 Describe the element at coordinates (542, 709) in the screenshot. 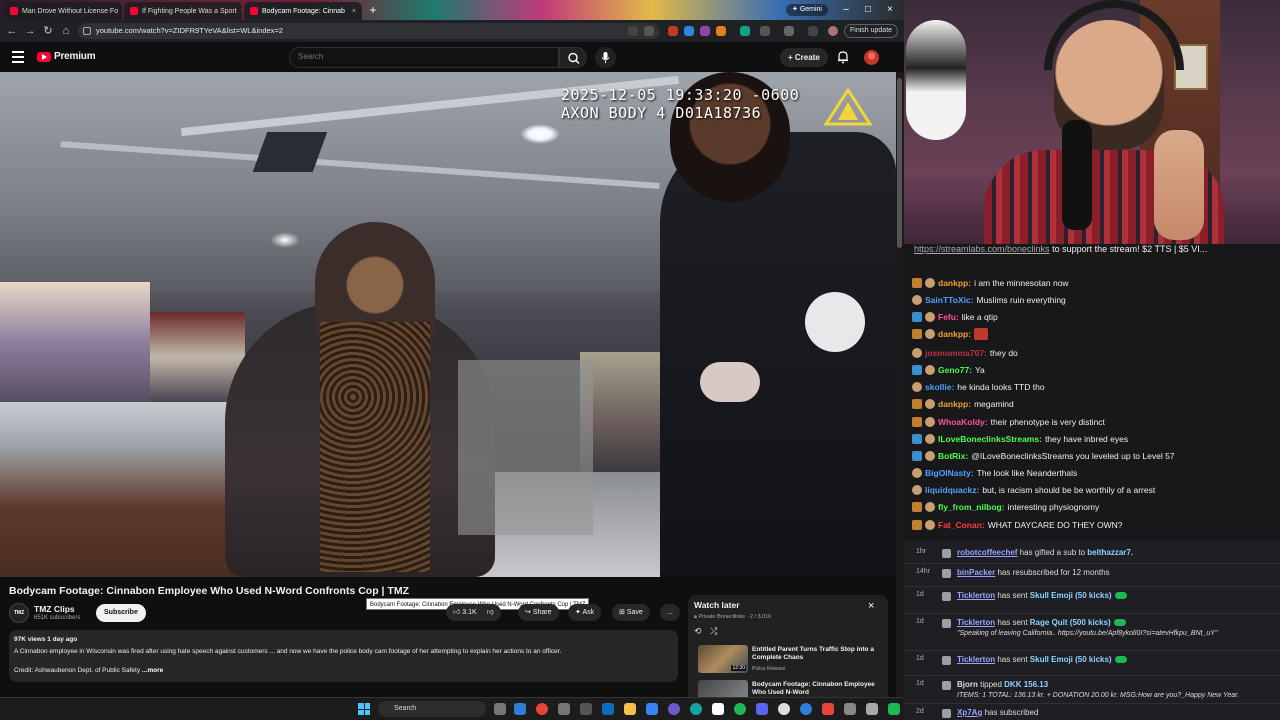

I see `chrome-icon` at that location.